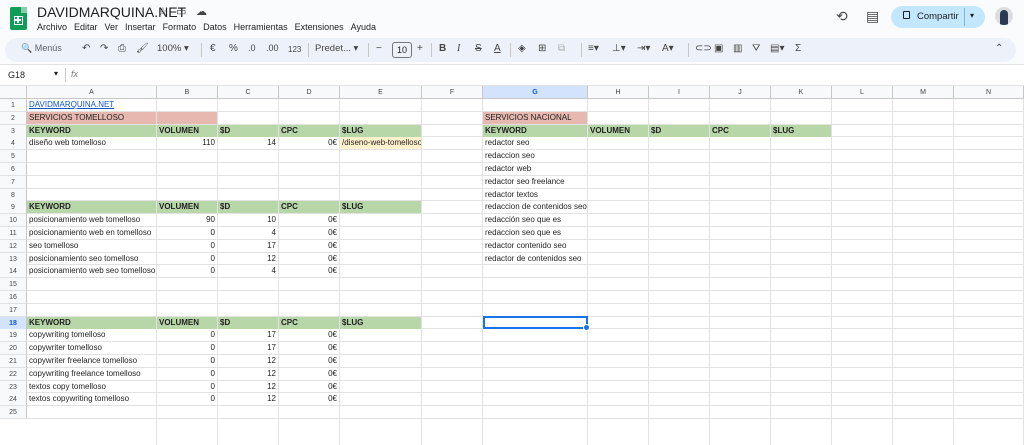 This screenshot has width=1024, height=445. I want to click on insert-chart-icon: ▥, so click(737, 48).